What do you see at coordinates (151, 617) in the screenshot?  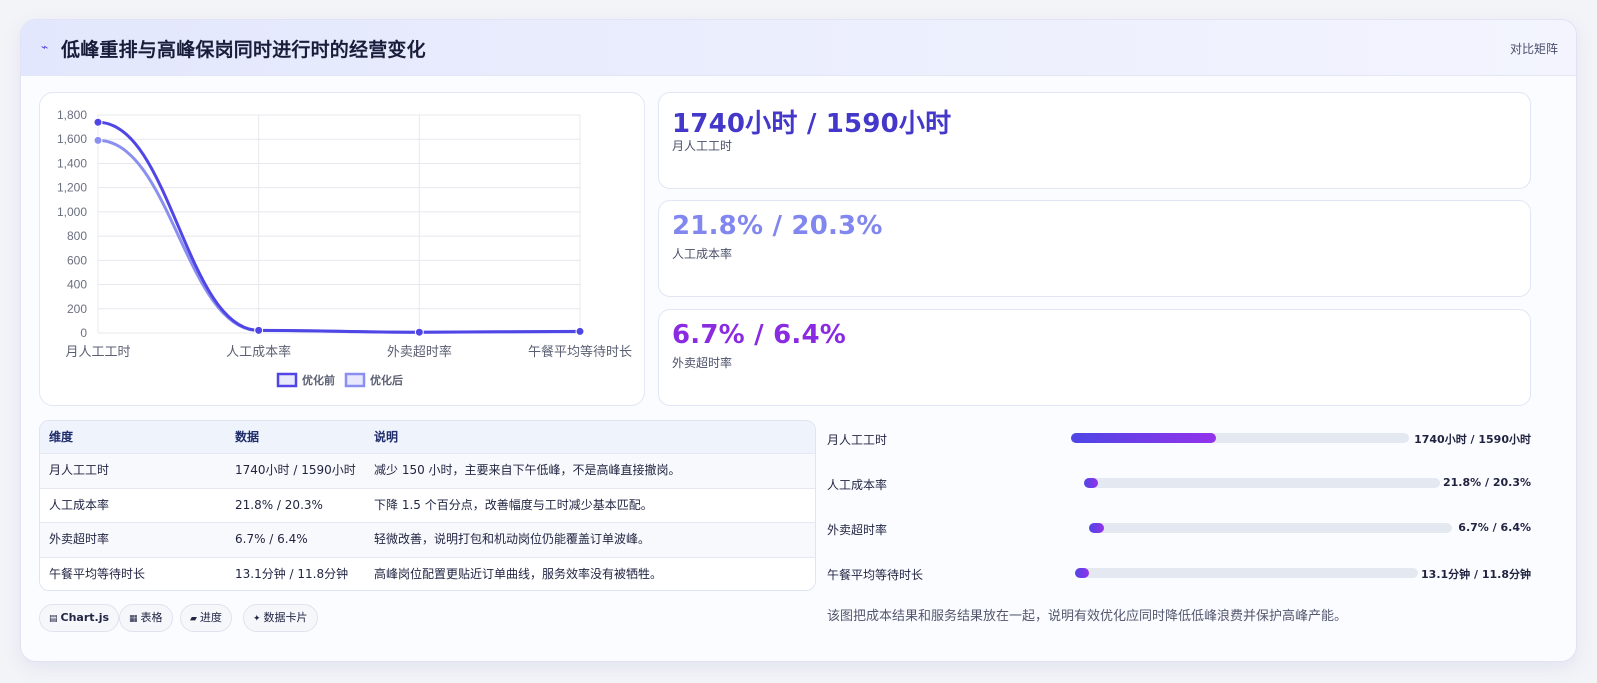 I see `tag-label: 表格` at bounding box center [151, 617].